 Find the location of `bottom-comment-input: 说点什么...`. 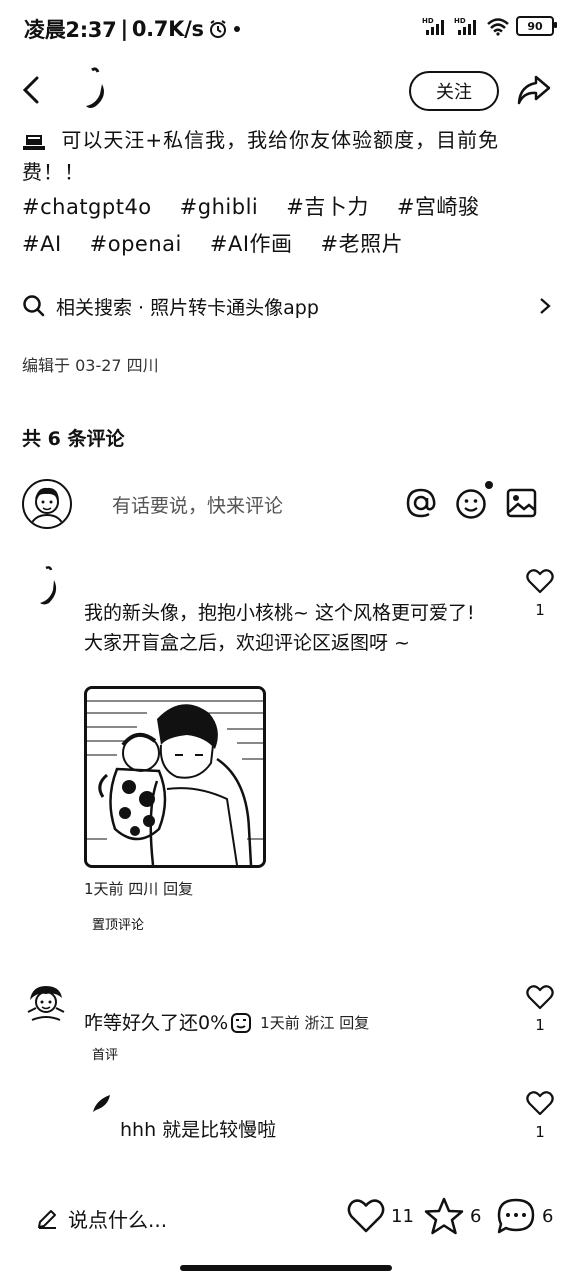

bottom-comment-input: 说点什么... is located at coordinates (101, 1218).